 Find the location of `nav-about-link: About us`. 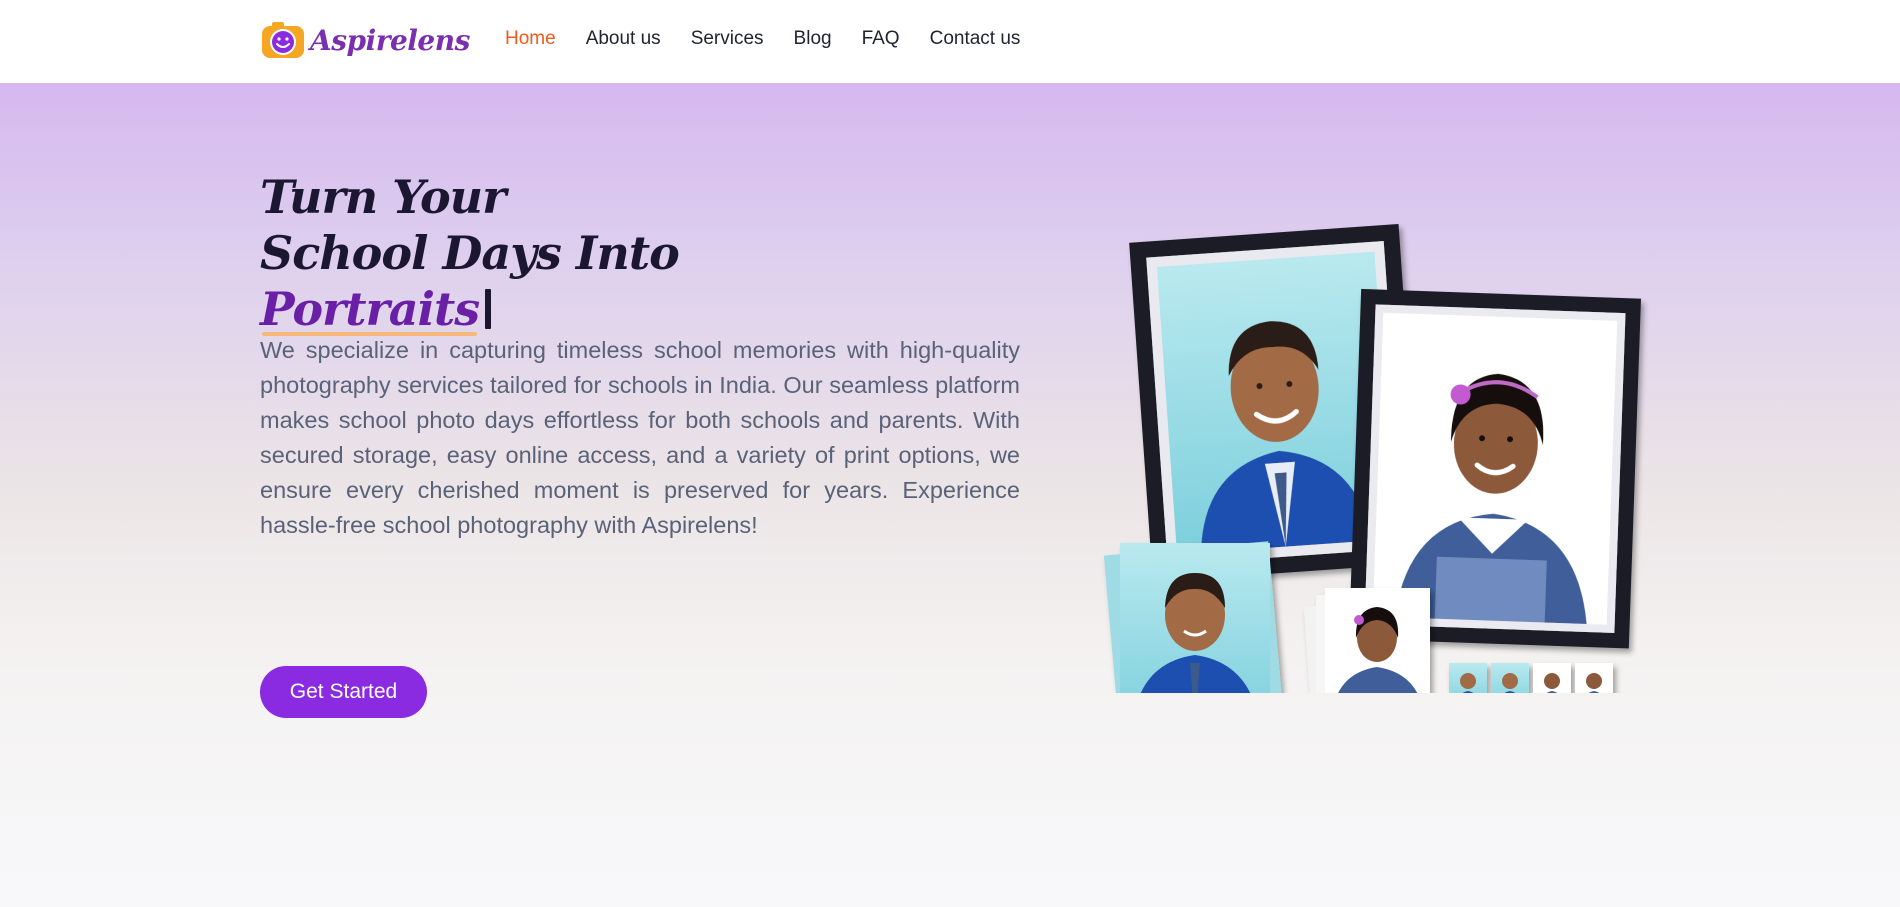

nav-about-link: About us is located at coordinates (623, 39).